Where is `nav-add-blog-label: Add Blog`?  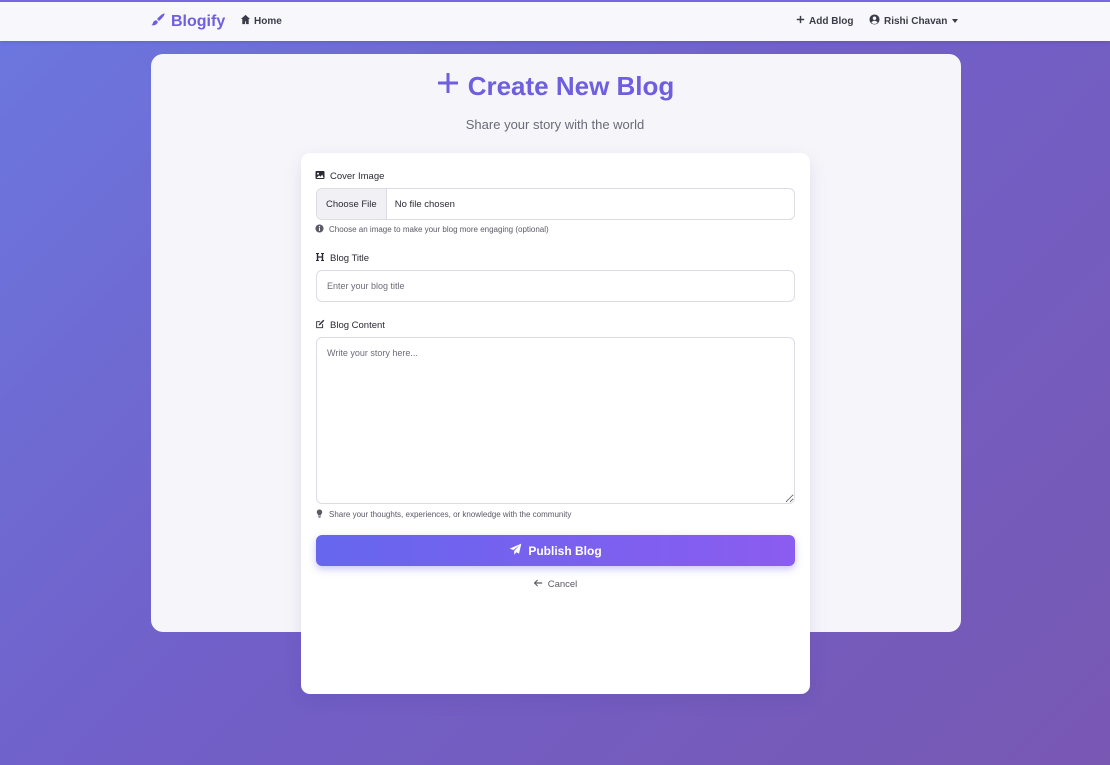
nav-add-blog-label: Add Blog is located at coordinates (831, 21).